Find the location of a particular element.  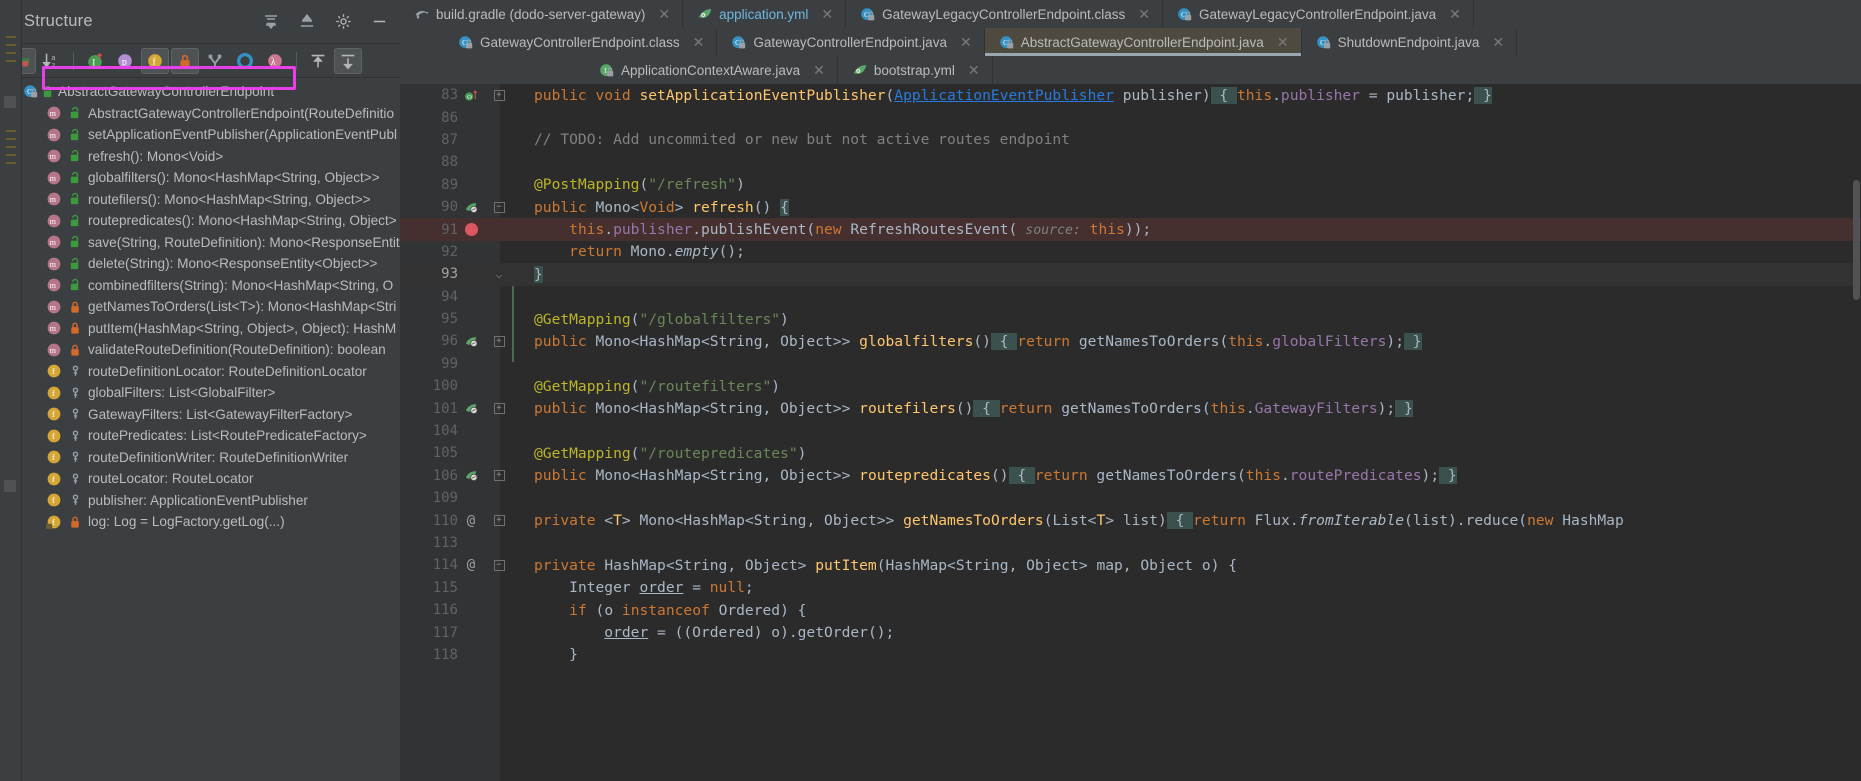

editor-tab: C ShutdownEndpoint.java ✕ is located at coordinates (1409, 42).